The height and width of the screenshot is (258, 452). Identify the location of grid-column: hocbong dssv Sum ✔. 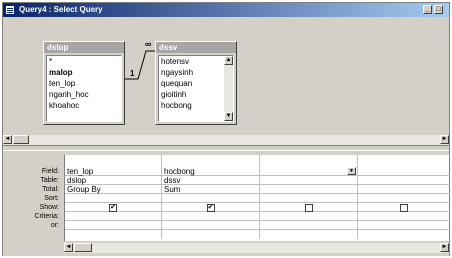
(211, 197).